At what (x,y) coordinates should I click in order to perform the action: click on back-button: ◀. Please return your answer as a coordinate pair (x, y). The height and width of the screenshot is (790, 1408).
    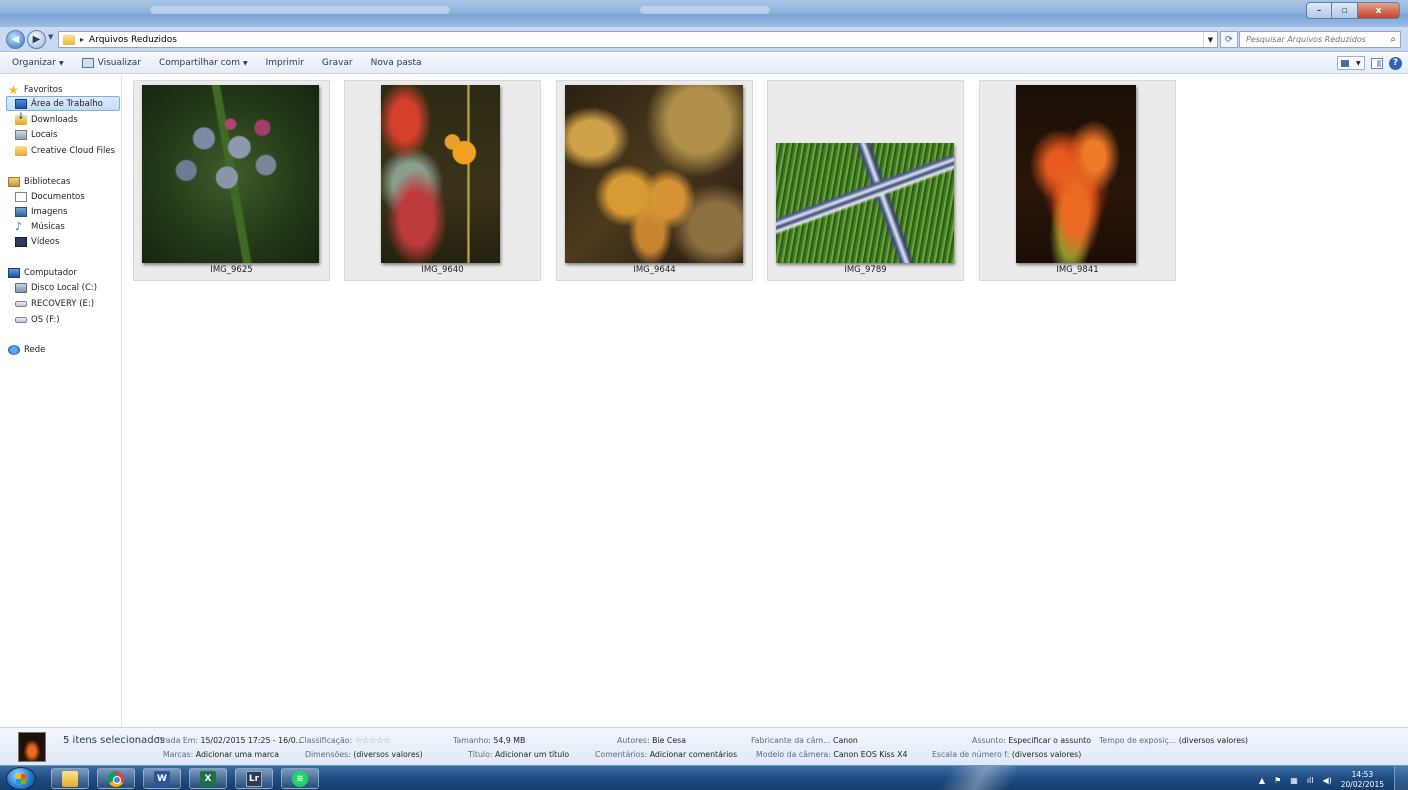
    Looking at the image, I should click on (15, 39).